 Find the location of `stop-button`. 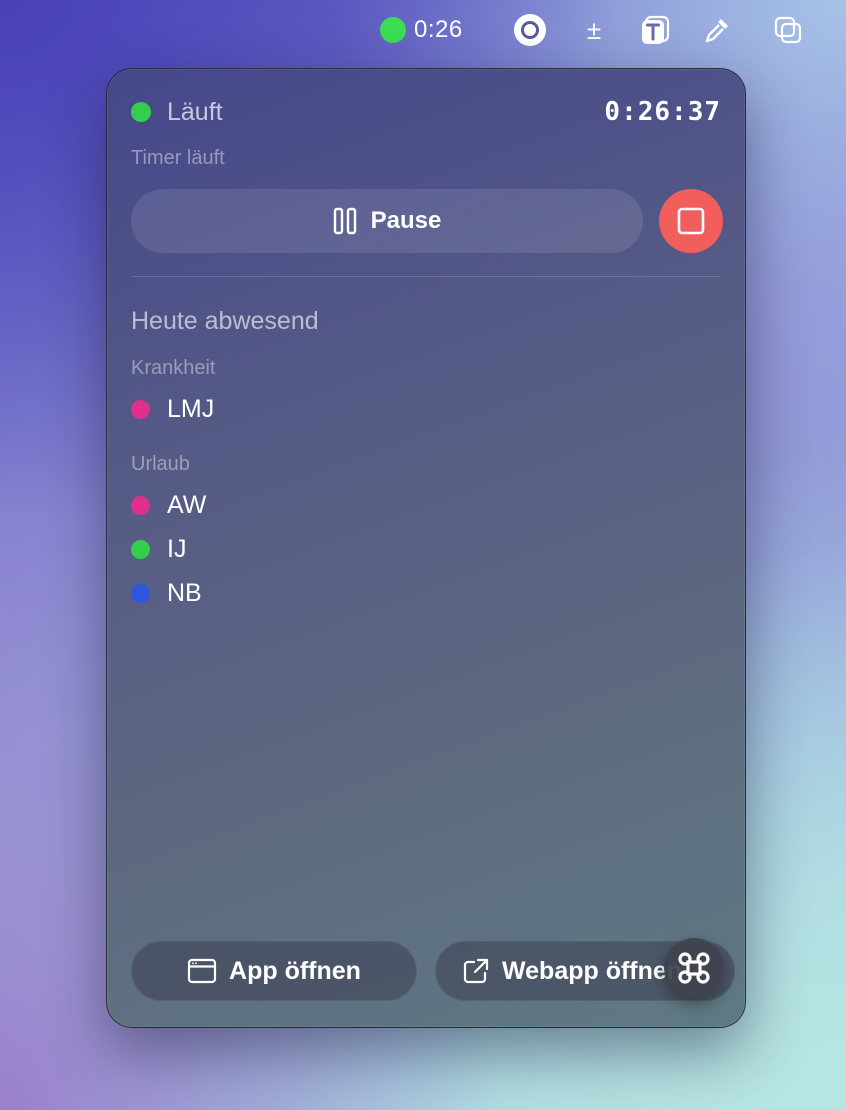

stop-button is located at coordinates (691, 221).